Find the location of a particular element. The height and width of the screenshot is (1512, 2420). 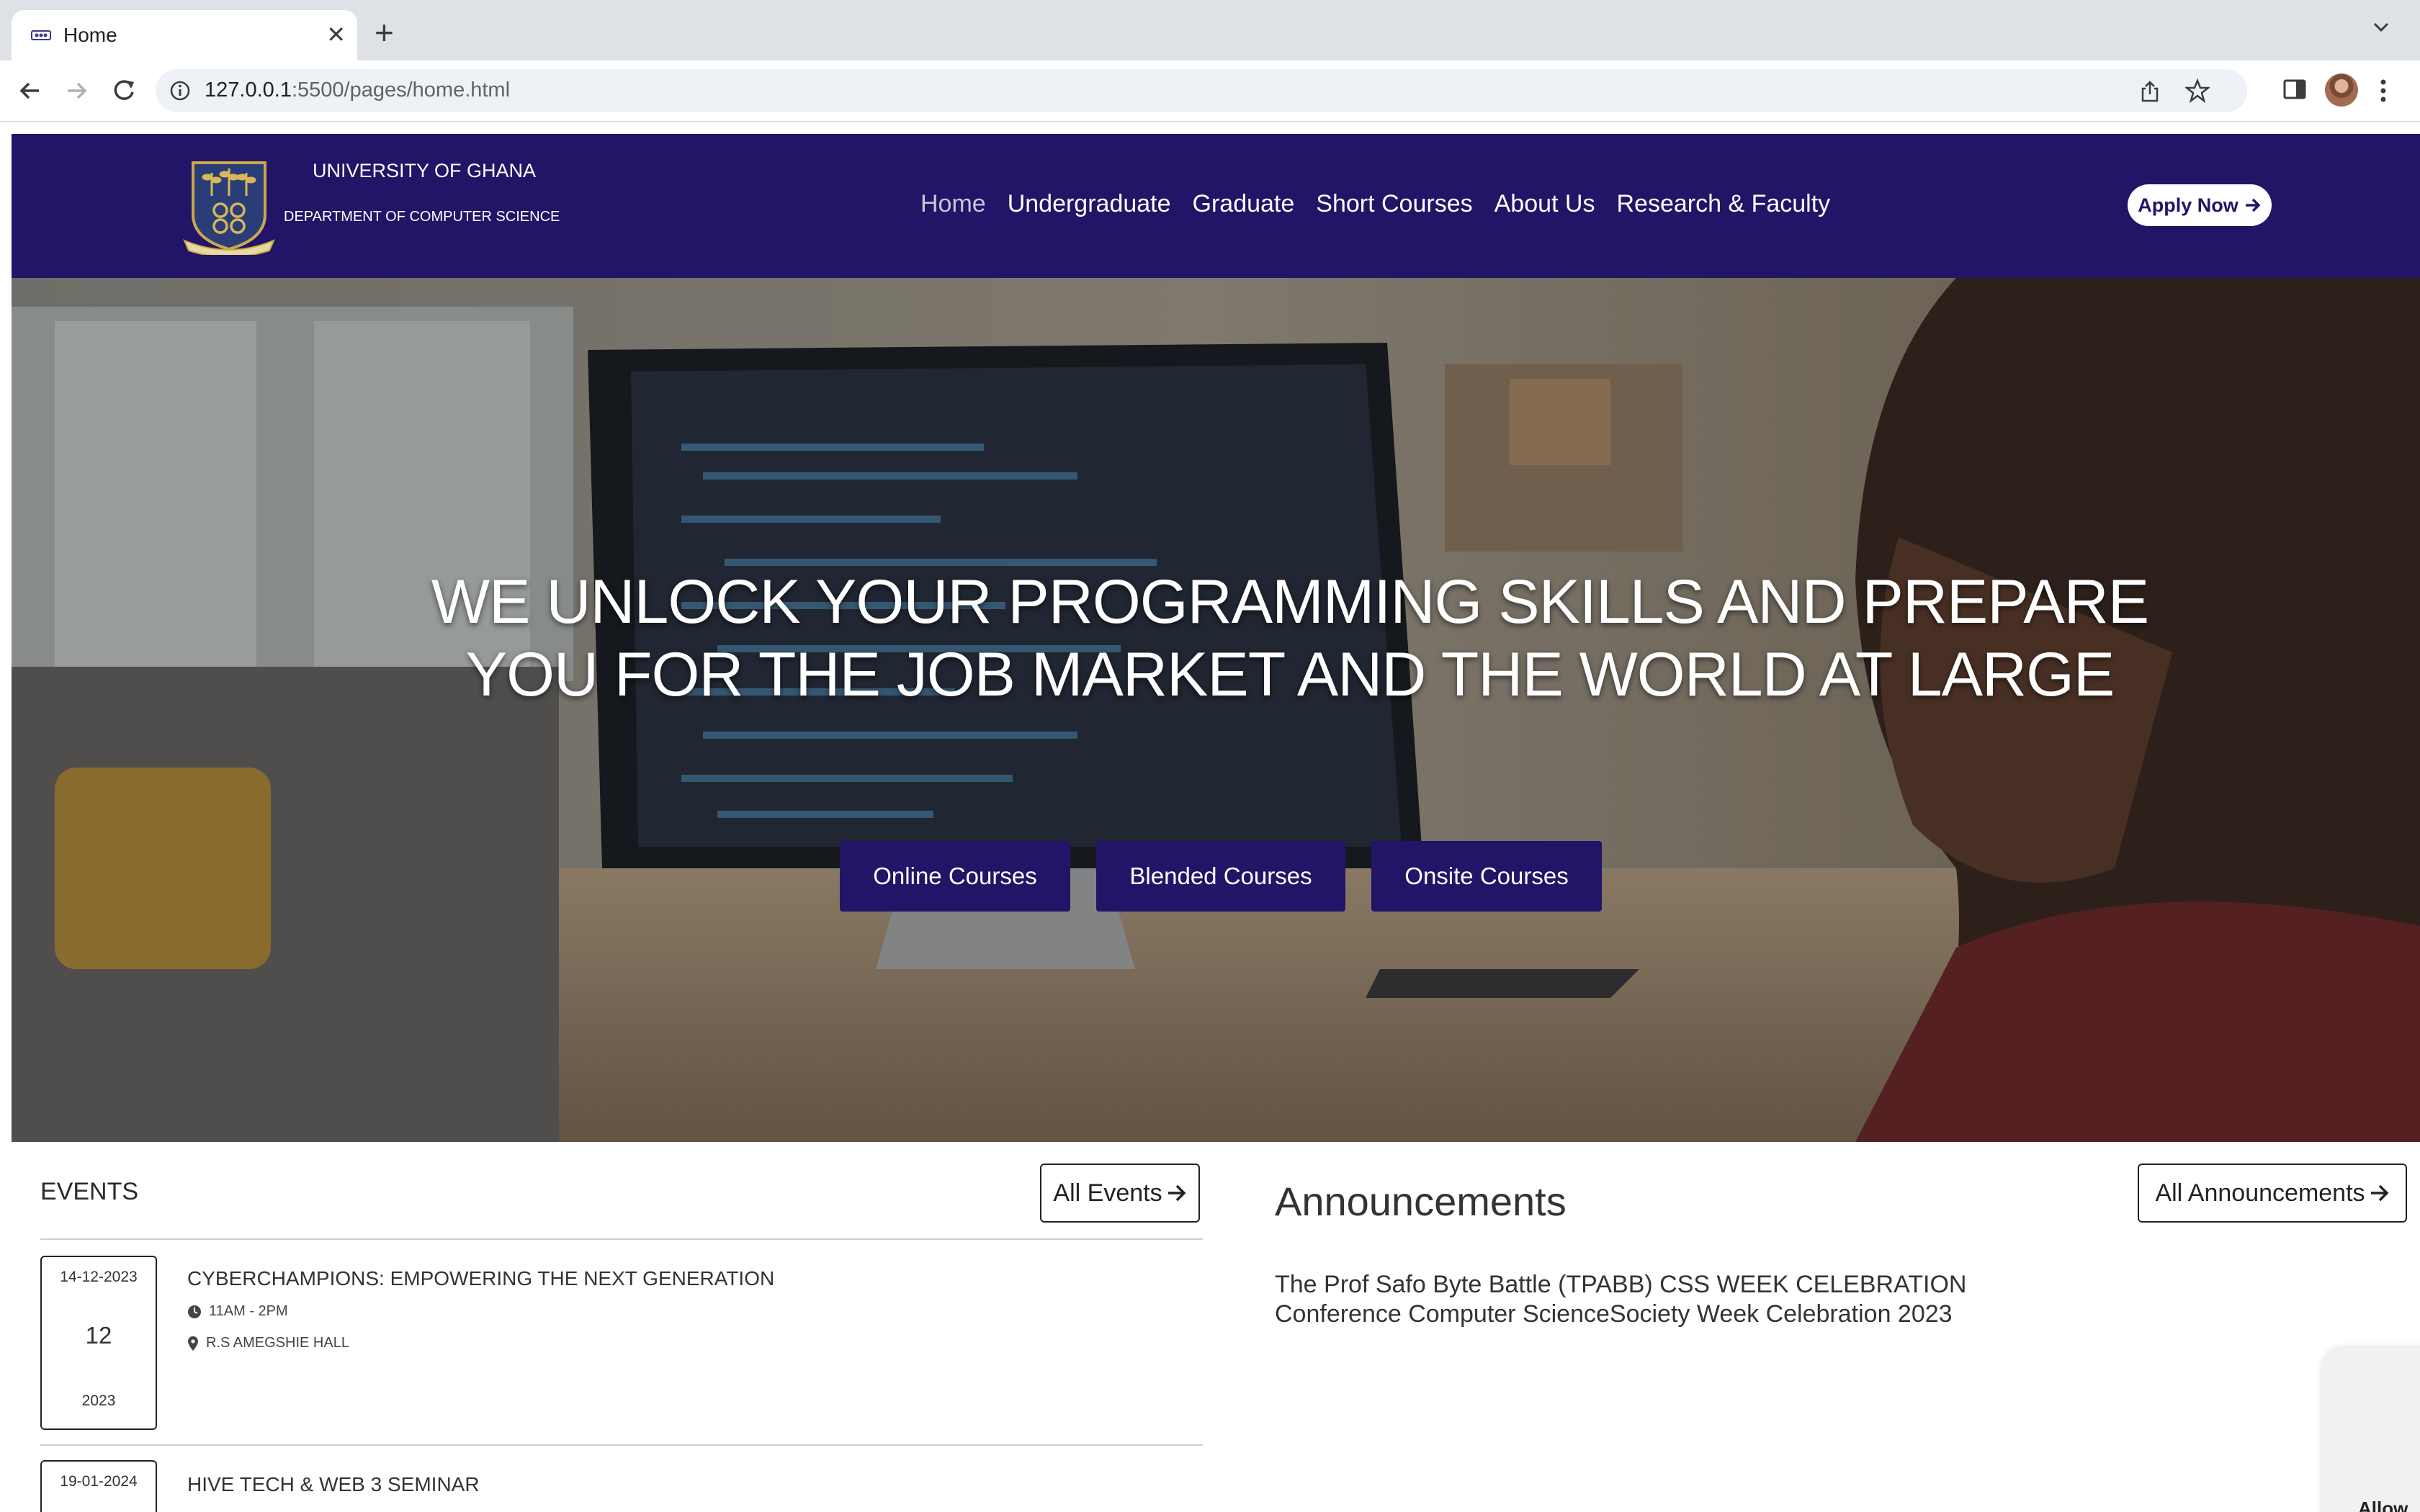

nav-link-home: Home is located at coordinates (953, 204).